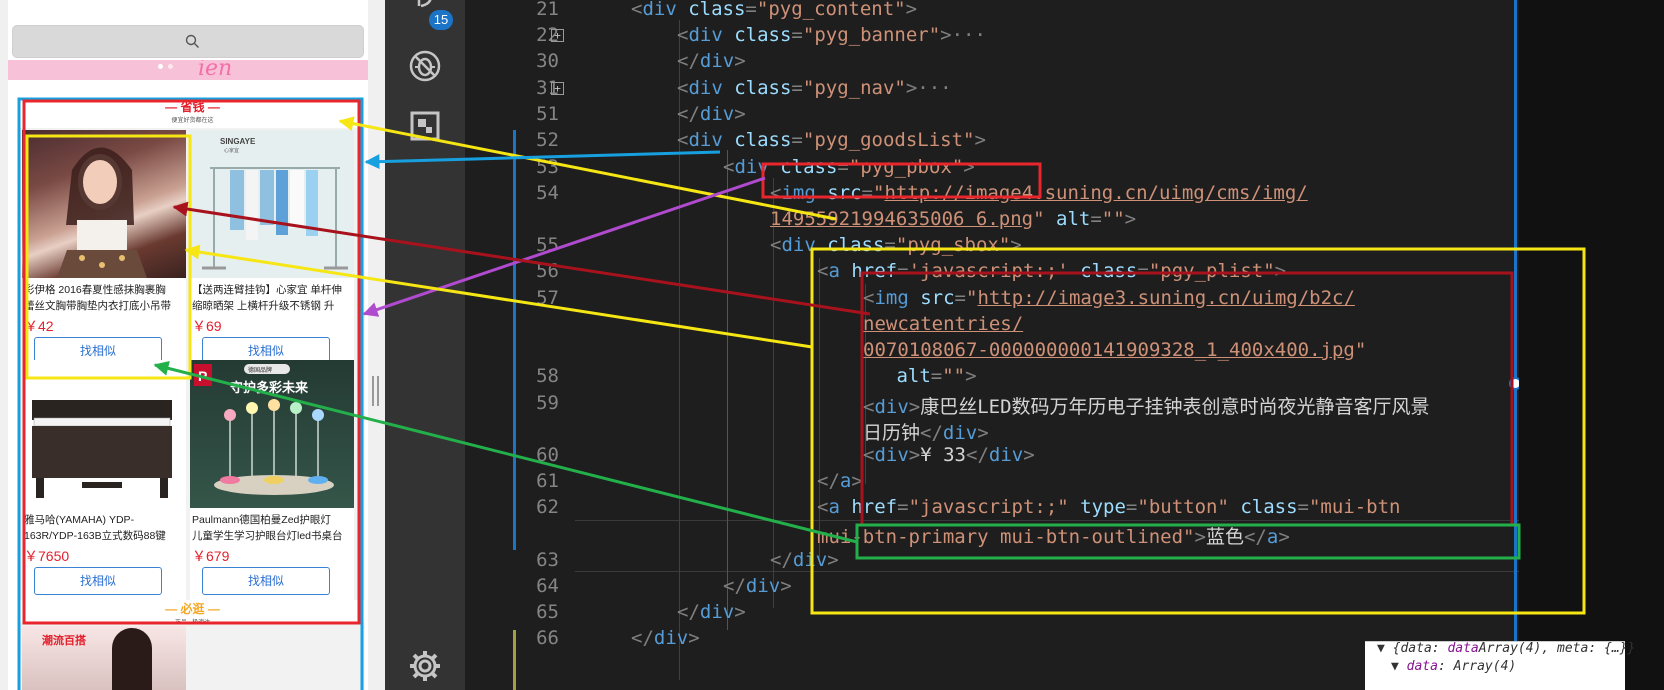 This screenshot has height=690, width=1664. I want to click on settings-gear-icon, so click(425, 666).